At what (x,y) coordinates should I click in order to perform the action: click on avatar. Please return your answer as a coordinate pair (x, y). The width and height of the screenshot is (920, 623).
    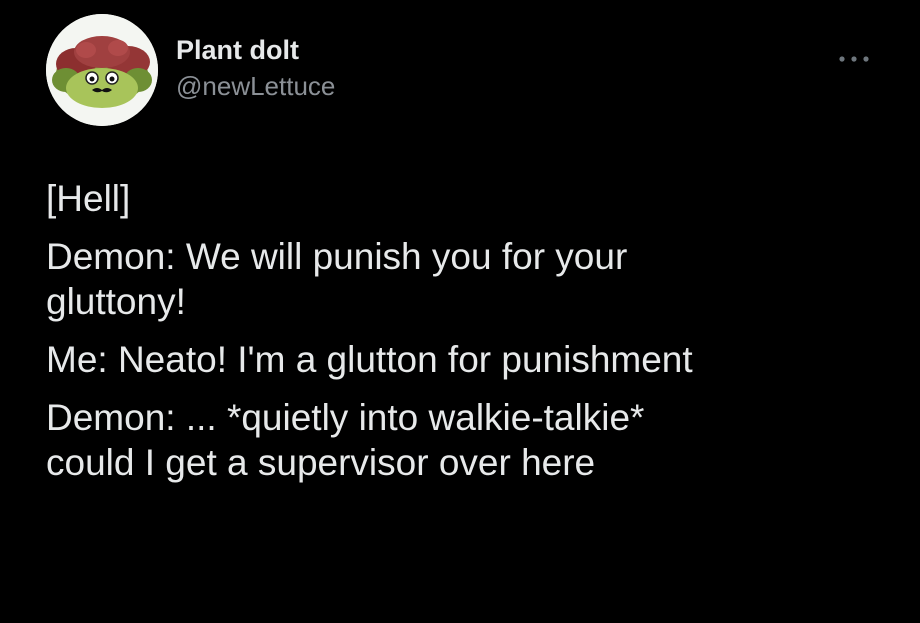
    Looking at the image, I should click on (102, 70).